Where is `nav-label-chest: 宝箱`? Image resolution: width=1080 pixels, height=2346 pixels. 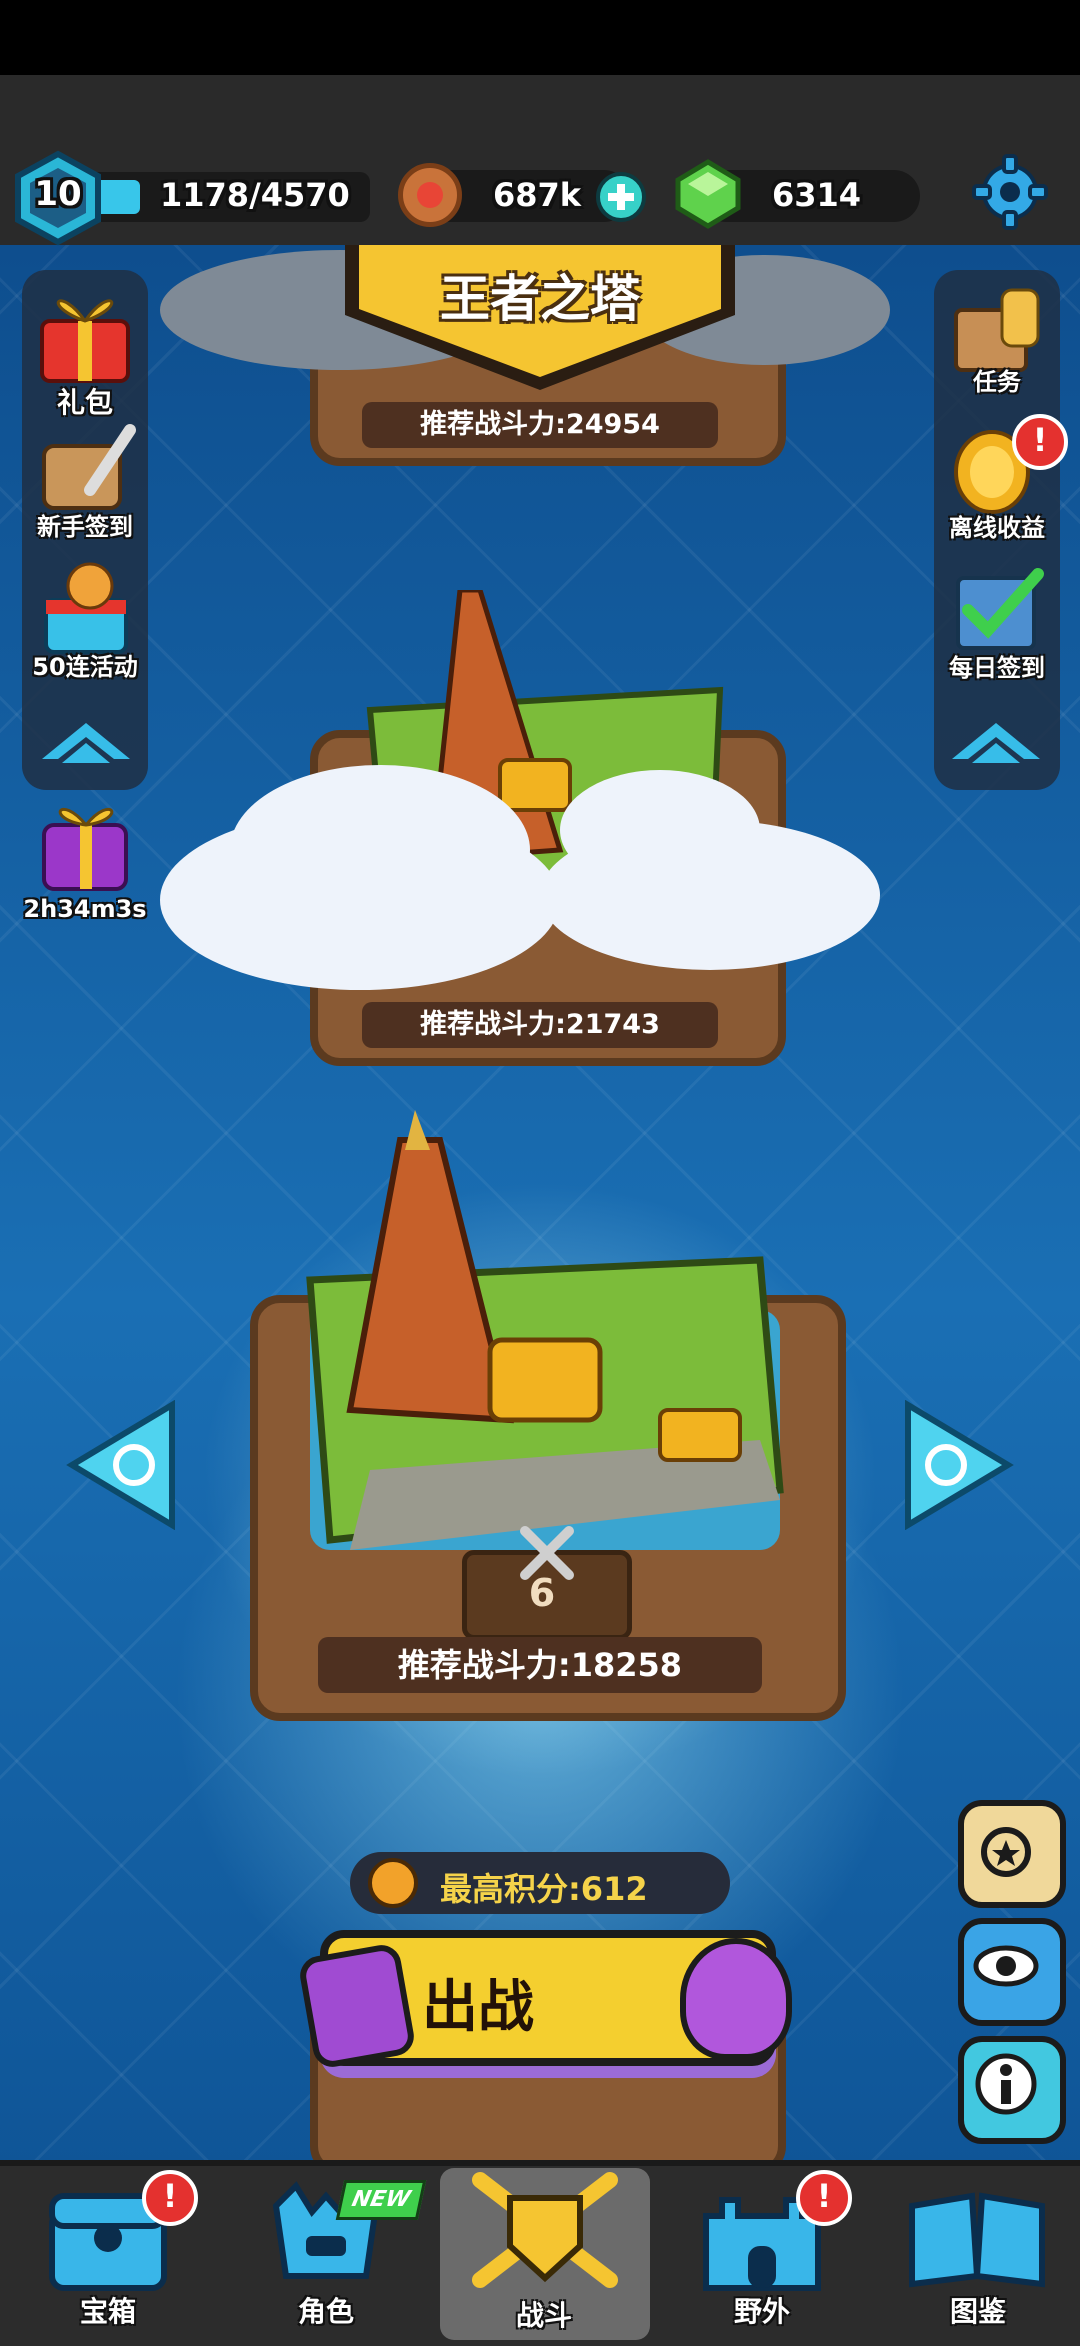
nav-label-chest: 宝箱 is located at coordinates (107, 2311).